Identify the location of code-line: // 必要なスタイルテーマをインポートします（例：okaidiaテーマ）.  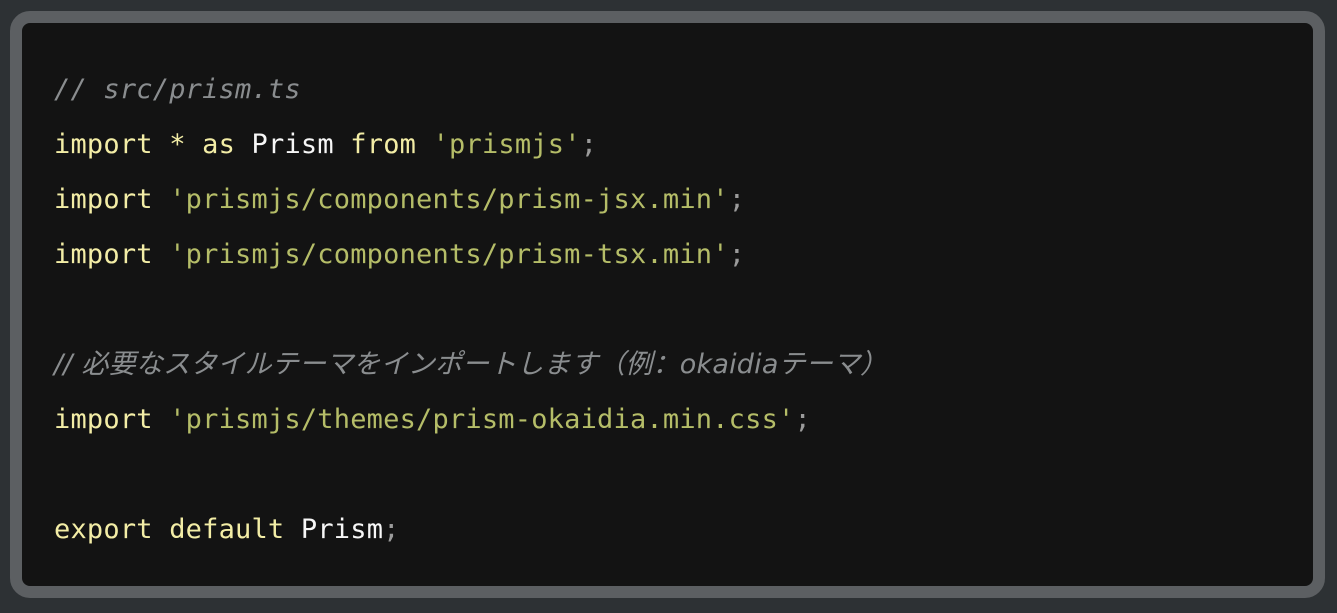
(672, 364).